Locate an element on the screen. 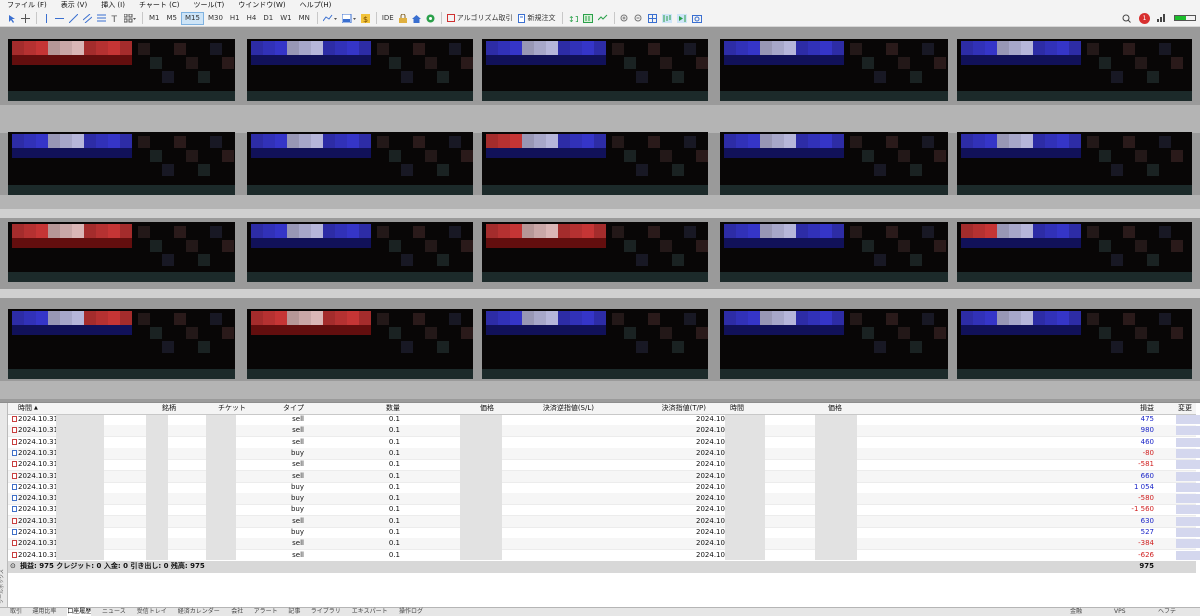  table-row: 2024.10.31 sell 0.1 2024.10.31 -581 is located at coordinates (604, 465).